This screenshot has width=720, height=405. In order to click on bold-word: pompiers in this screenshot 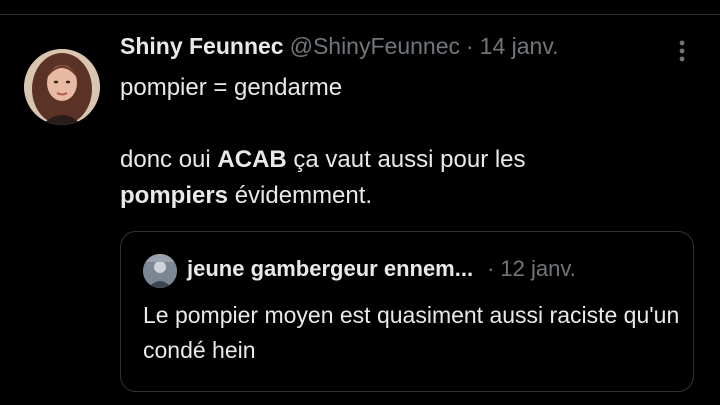, I will do `click(174, 195)`.